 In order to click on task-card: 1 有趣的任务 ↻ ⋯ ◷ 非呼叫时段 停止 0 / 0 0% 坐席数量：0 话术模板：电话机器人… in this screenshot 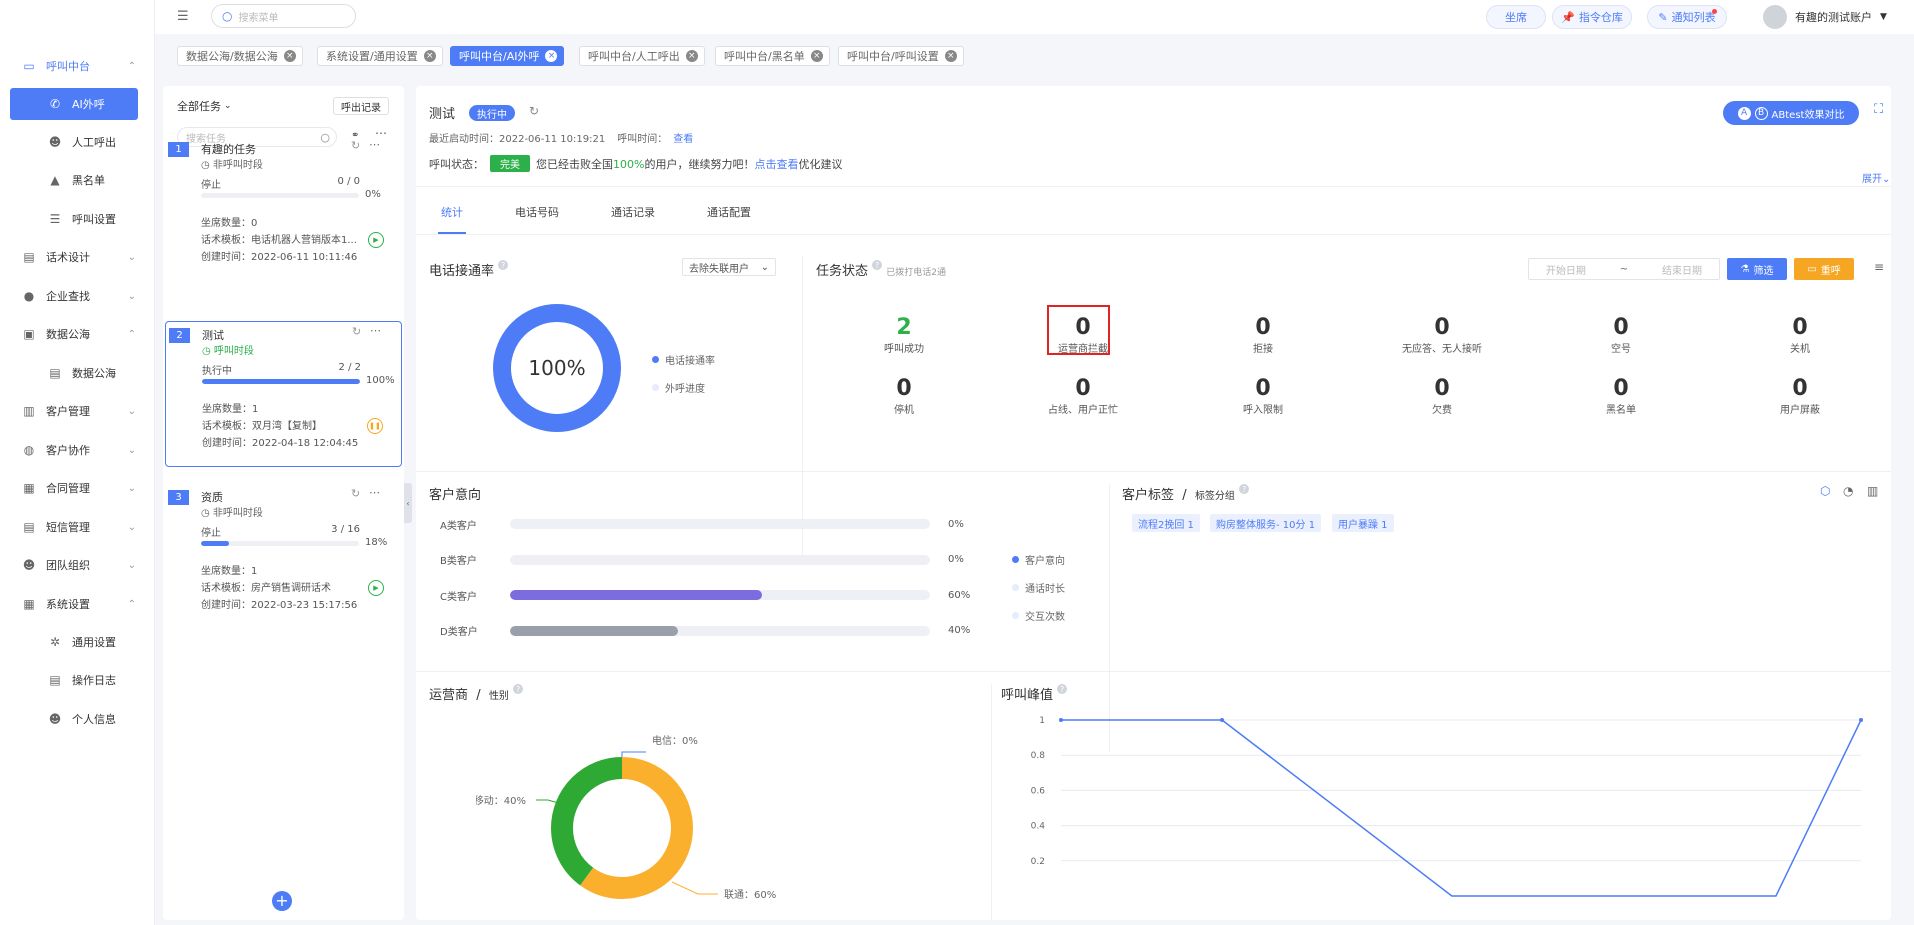, I will do `click(283, 200)`.